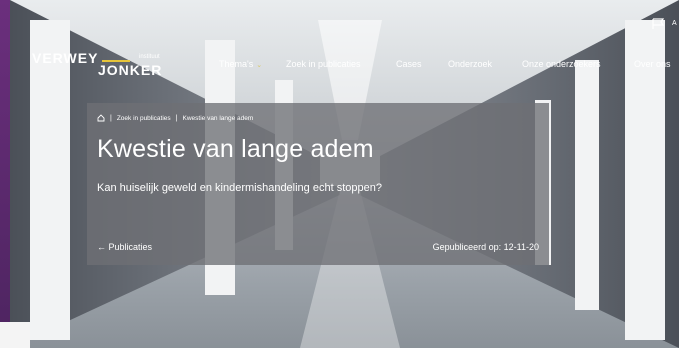  Describe the element at coordinates (259, 65) in the screenshot. I see `chevron-down-icon: ⌄` at that location.